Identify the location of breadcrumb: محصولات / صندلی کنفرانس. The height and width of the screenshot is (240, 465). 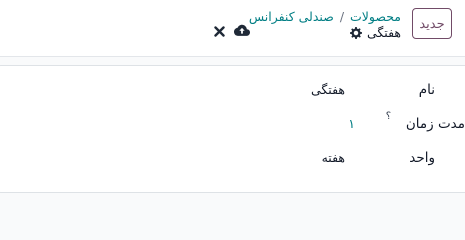
(325, 16).